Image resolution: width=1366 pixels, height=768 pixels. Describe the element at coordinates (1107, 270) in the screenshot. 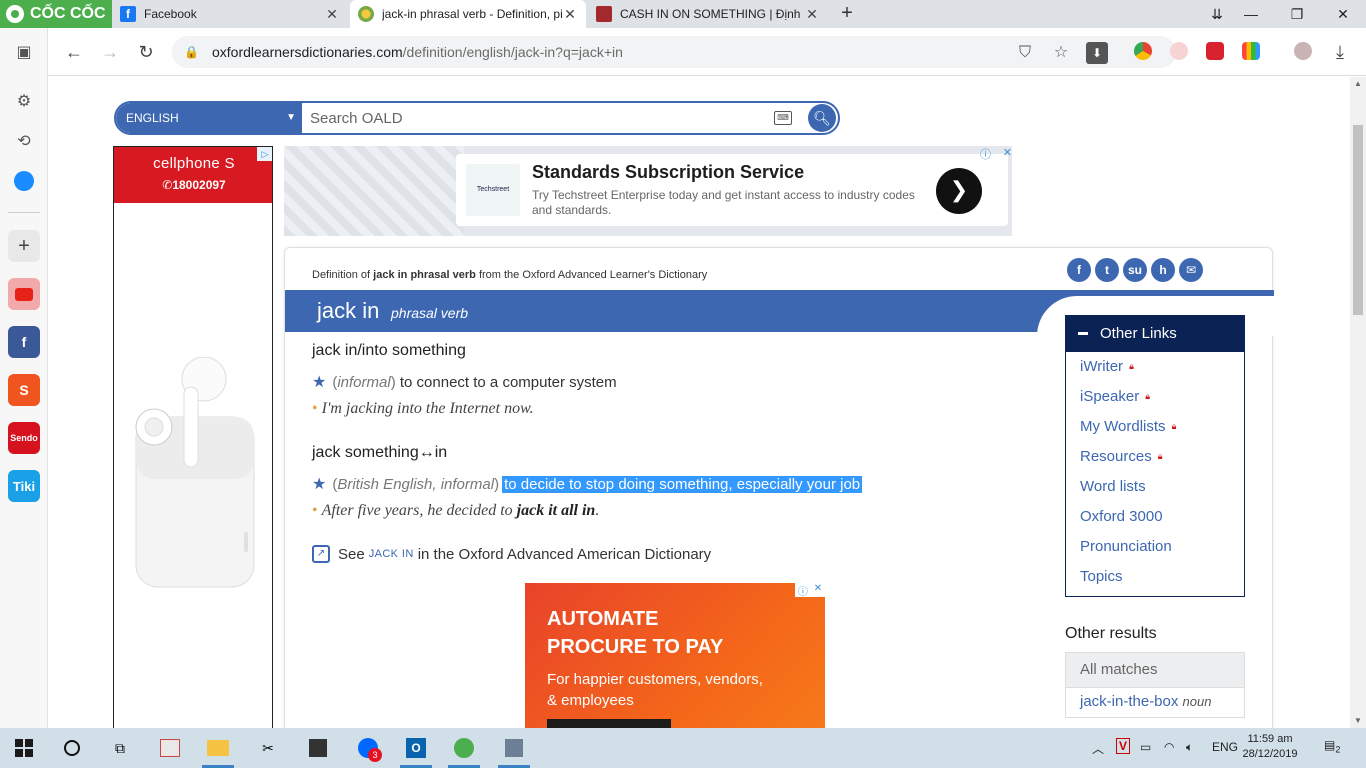

I see `twitter-share-icon: t` at that location.